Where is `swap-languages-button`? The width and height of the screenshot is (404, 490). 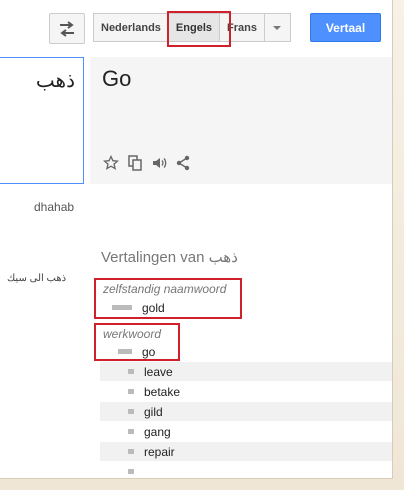
swap-languages-button is located at coordinates (67, 28).